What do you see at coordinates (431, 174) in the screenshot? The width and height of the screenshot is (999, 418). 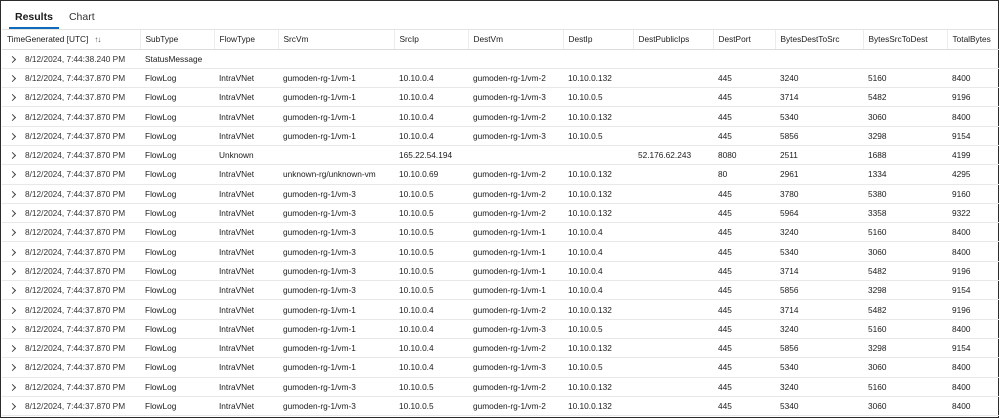 I see `cell-srcip: 10.10.0.69` at bounding box center [431, 174].